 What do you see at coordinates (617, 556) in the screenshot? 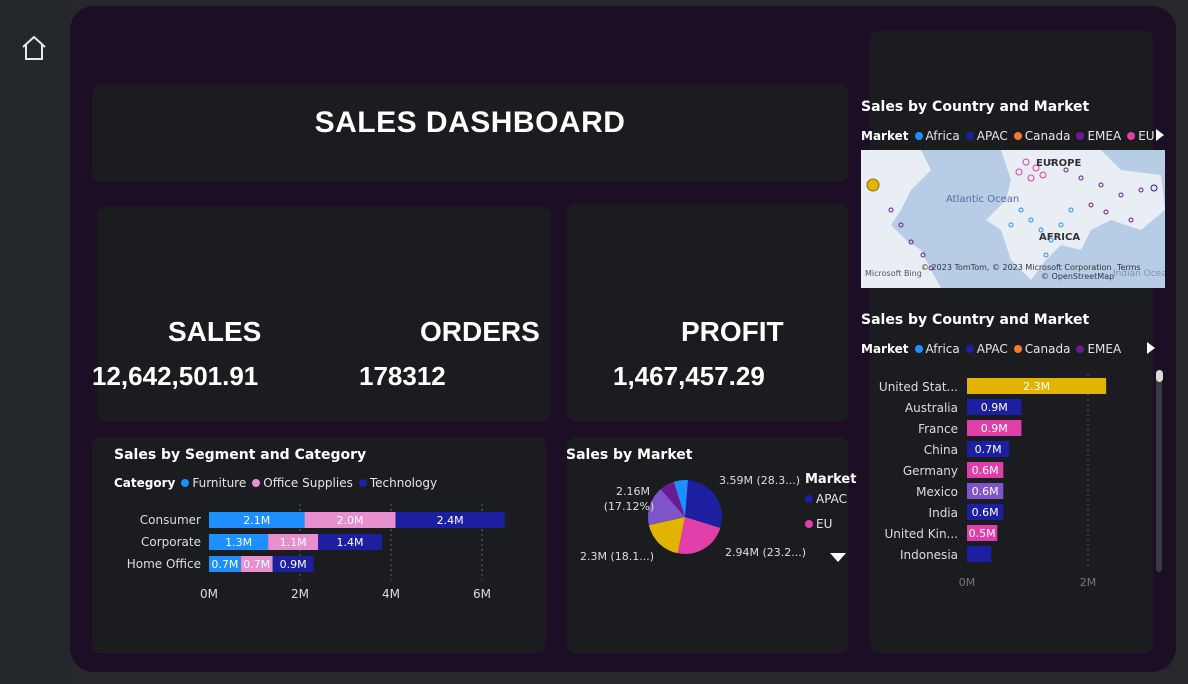
I see `pie-slice-label: 2.3M (18.1...)` at bounding box center [617, 556].